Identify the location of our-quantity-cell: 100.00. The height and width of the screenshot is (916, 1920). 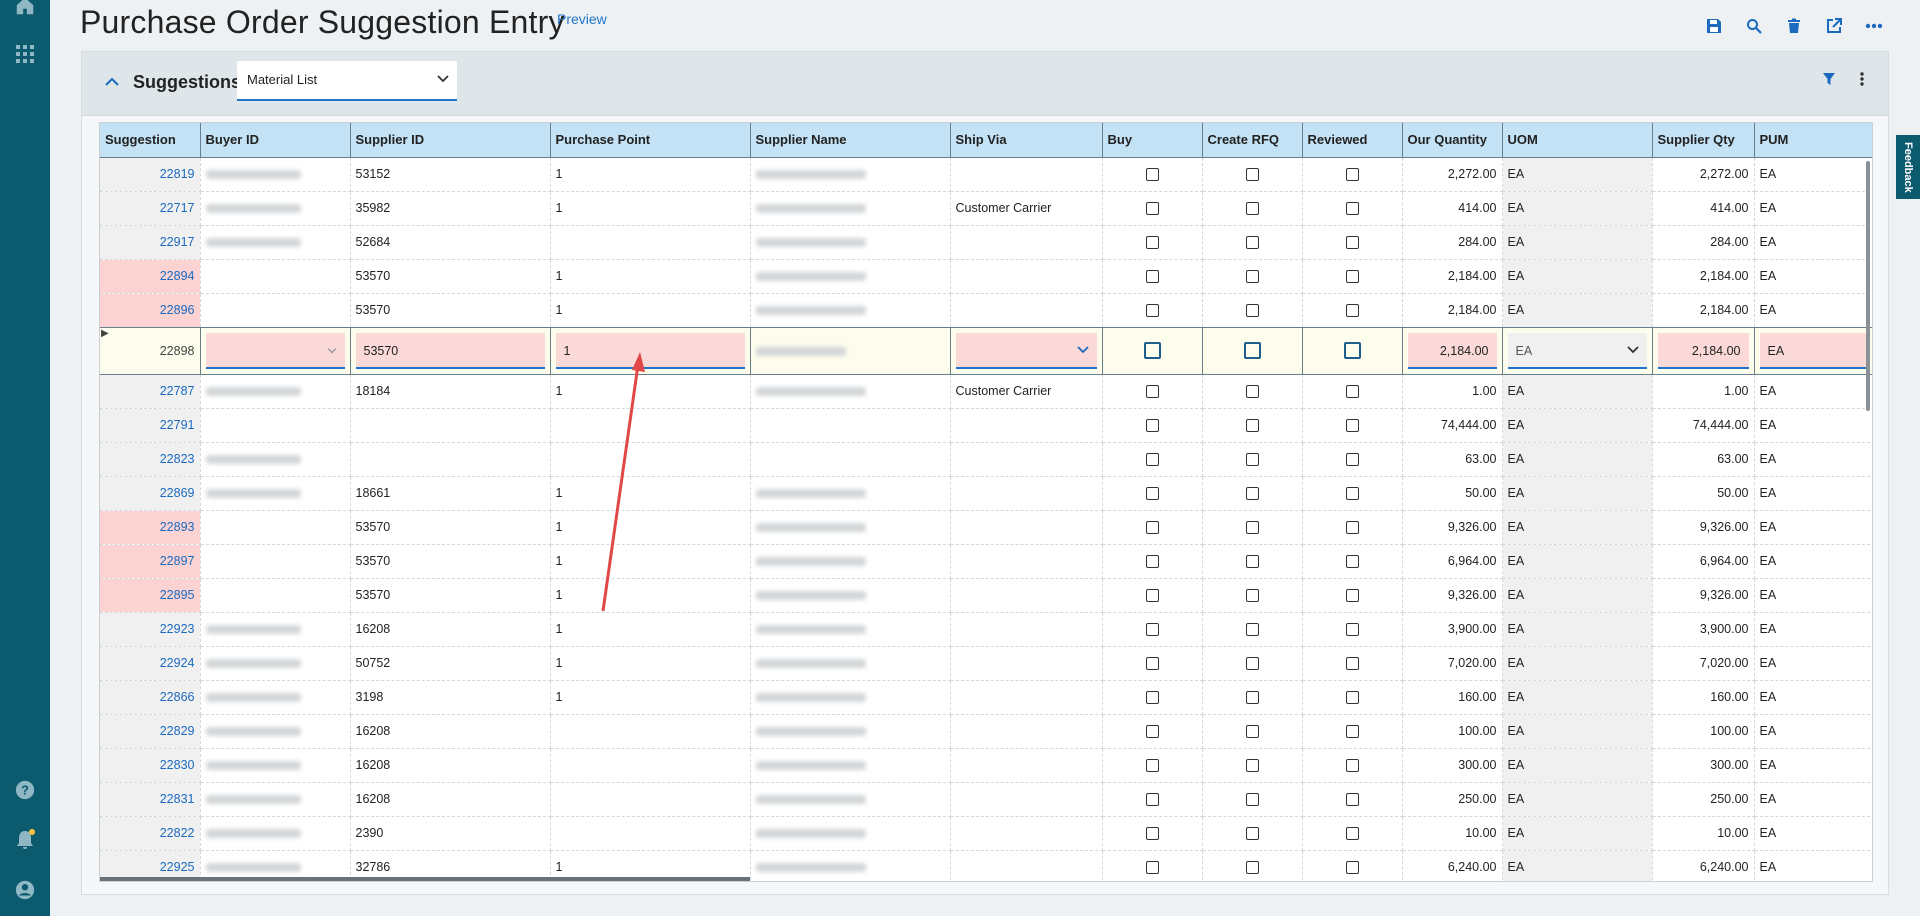
(1452, 731).